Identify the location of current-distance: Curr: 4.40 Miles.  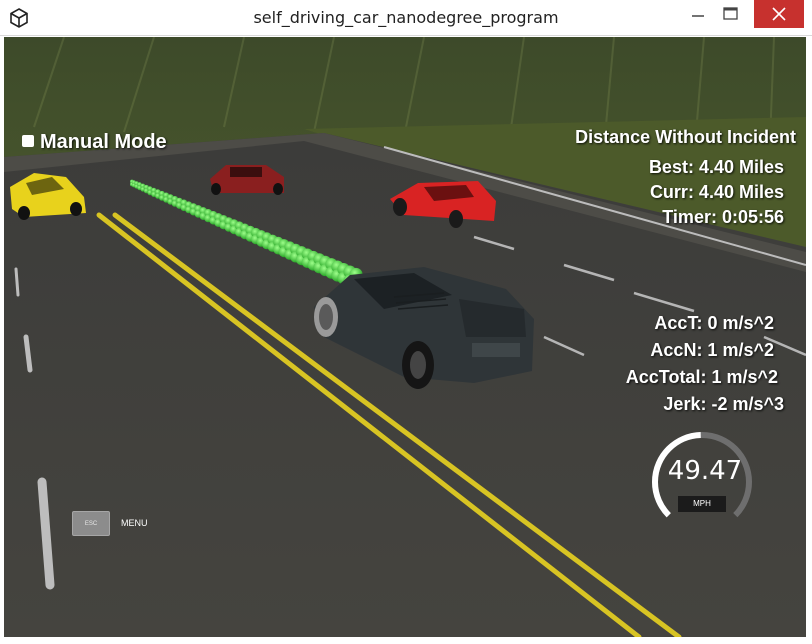
(716, 192).